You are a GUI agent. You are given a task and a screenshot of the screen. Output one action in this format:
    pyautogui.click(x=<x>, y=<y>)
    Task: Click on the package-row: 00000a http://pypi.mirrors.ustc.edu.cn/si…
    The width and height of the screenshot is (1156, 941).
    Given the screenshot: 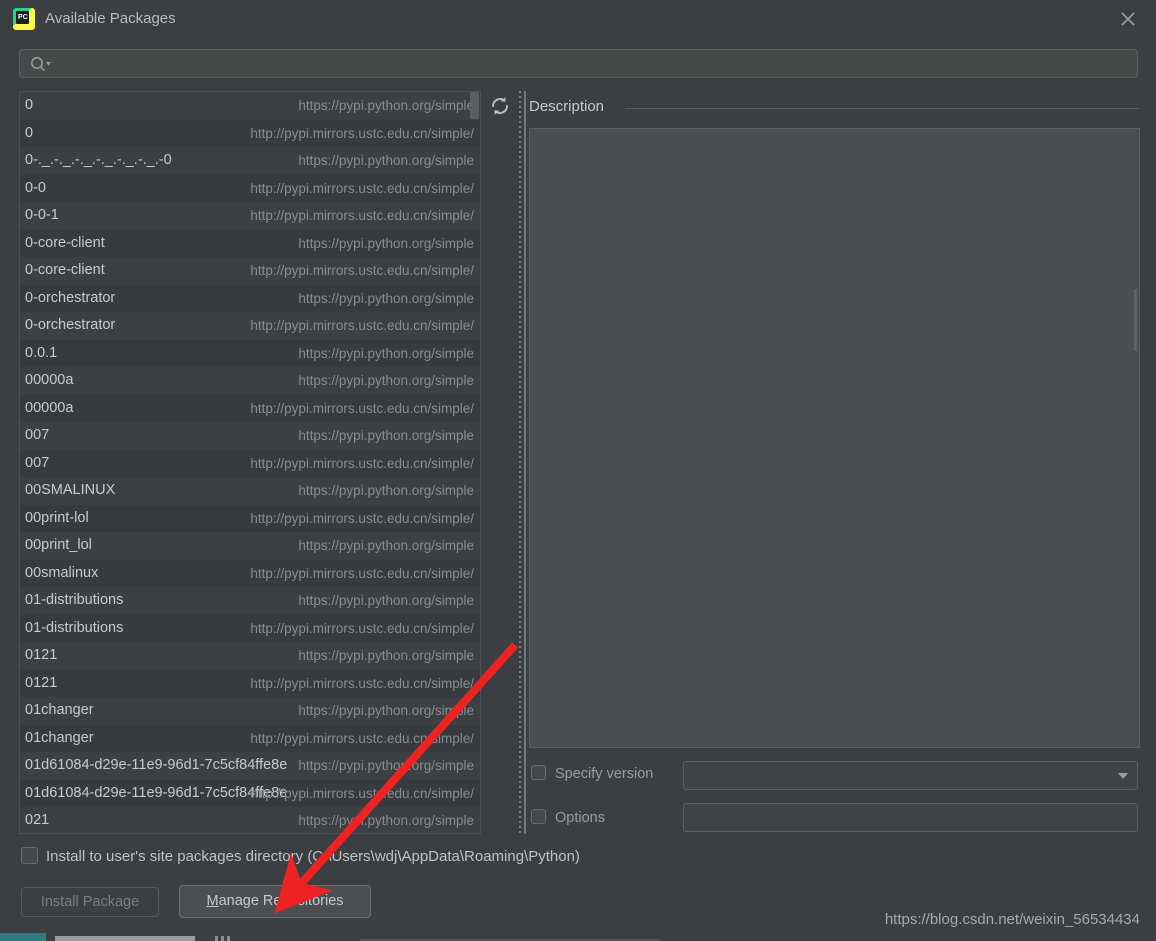 What is the action you would take?
    pyautogui.click(x=250, y=408)
    